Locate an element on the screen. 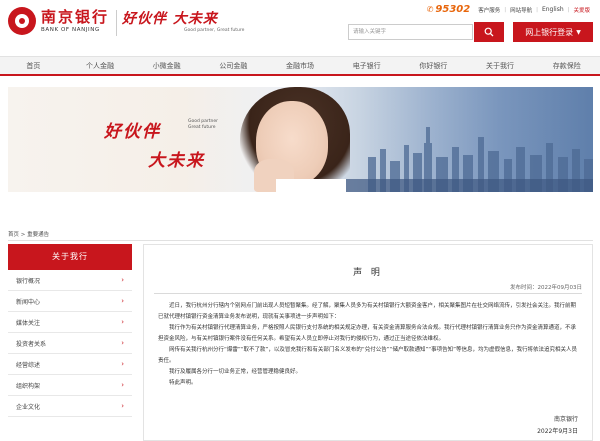 The width and height of the screenshot is (600, 441). nav-corporate-finance: 公司金融 is located at coordinates (233, 65).